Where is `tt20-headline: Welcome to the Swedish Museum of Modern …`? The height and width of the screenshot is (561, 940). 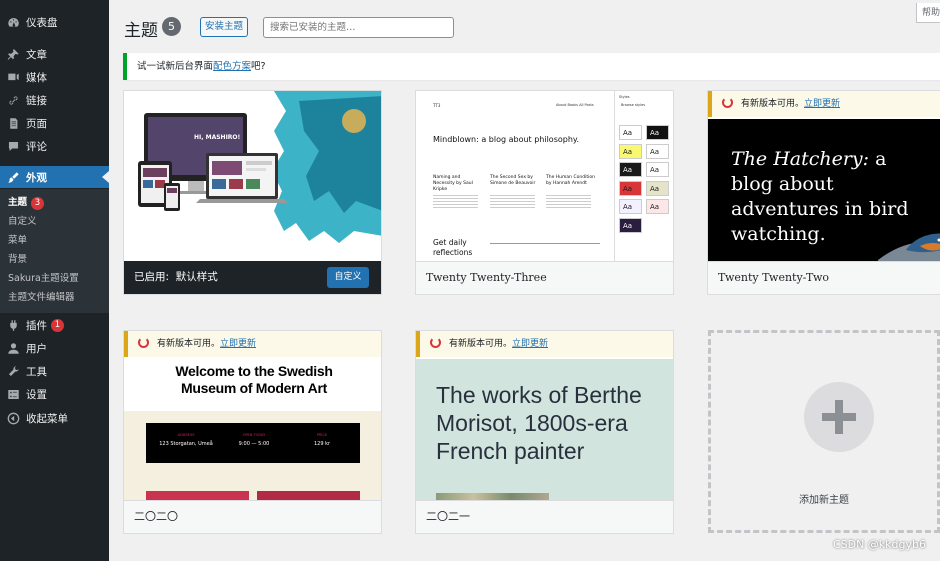 tt20-headline: Welcome to the Swedish Museum of Modern … is located at coordinates (254, 379).